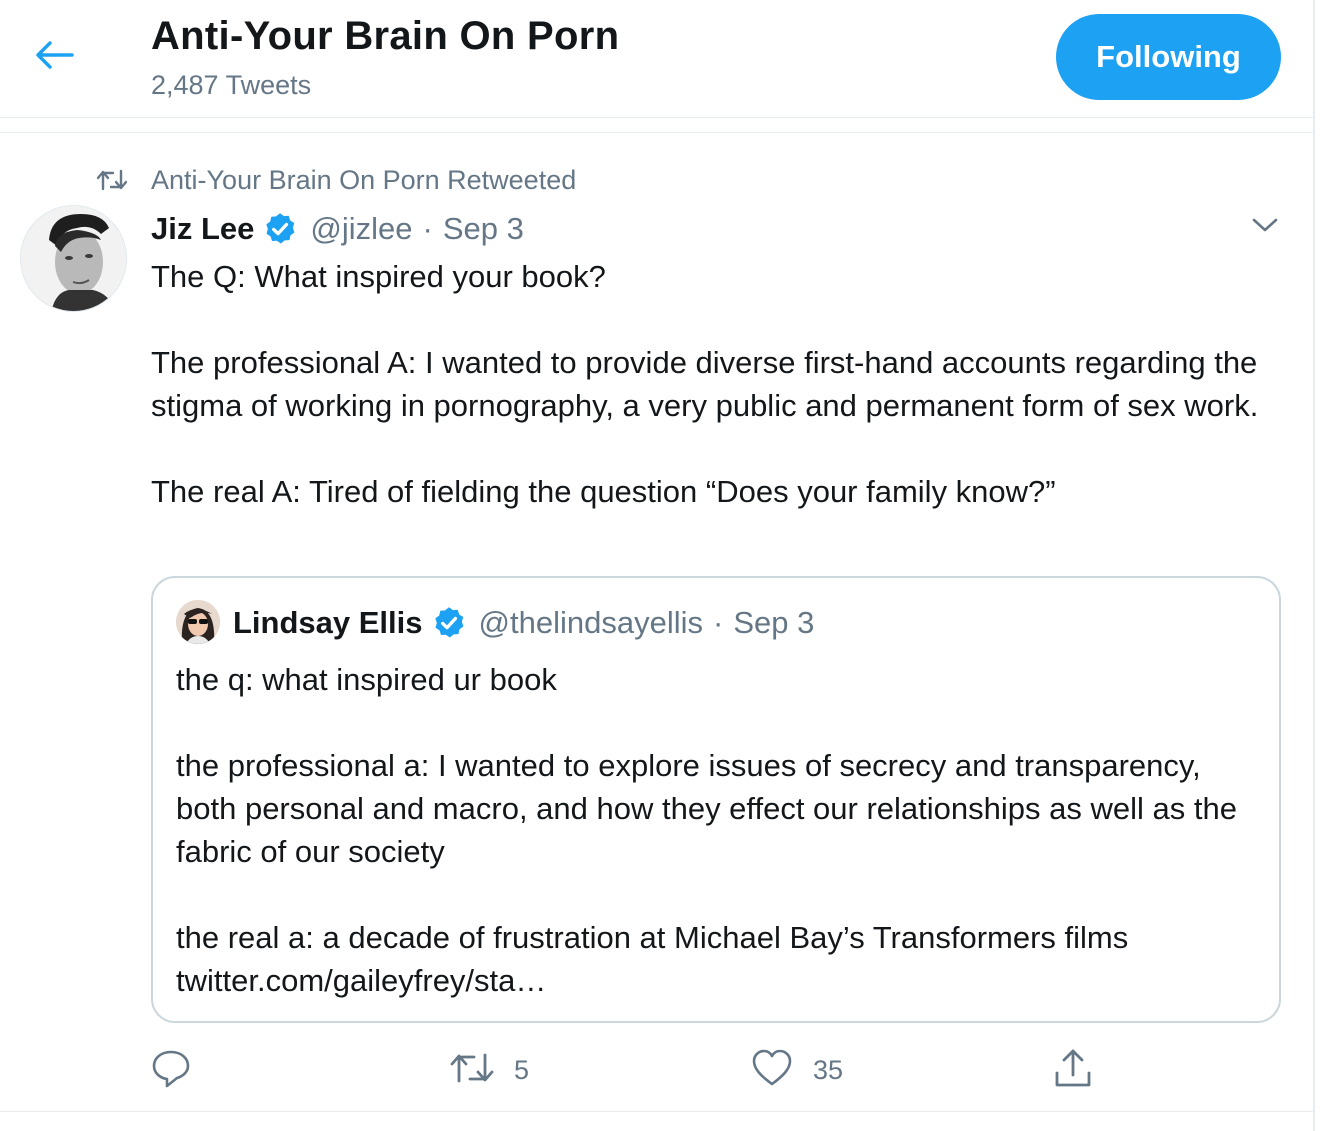 This screenshot has width=1330, height=1131. Describe the element at coordinates (378, 276) in the screenshot. I see `tweet-paragraph: The Q: What inspired your book?` at that location.